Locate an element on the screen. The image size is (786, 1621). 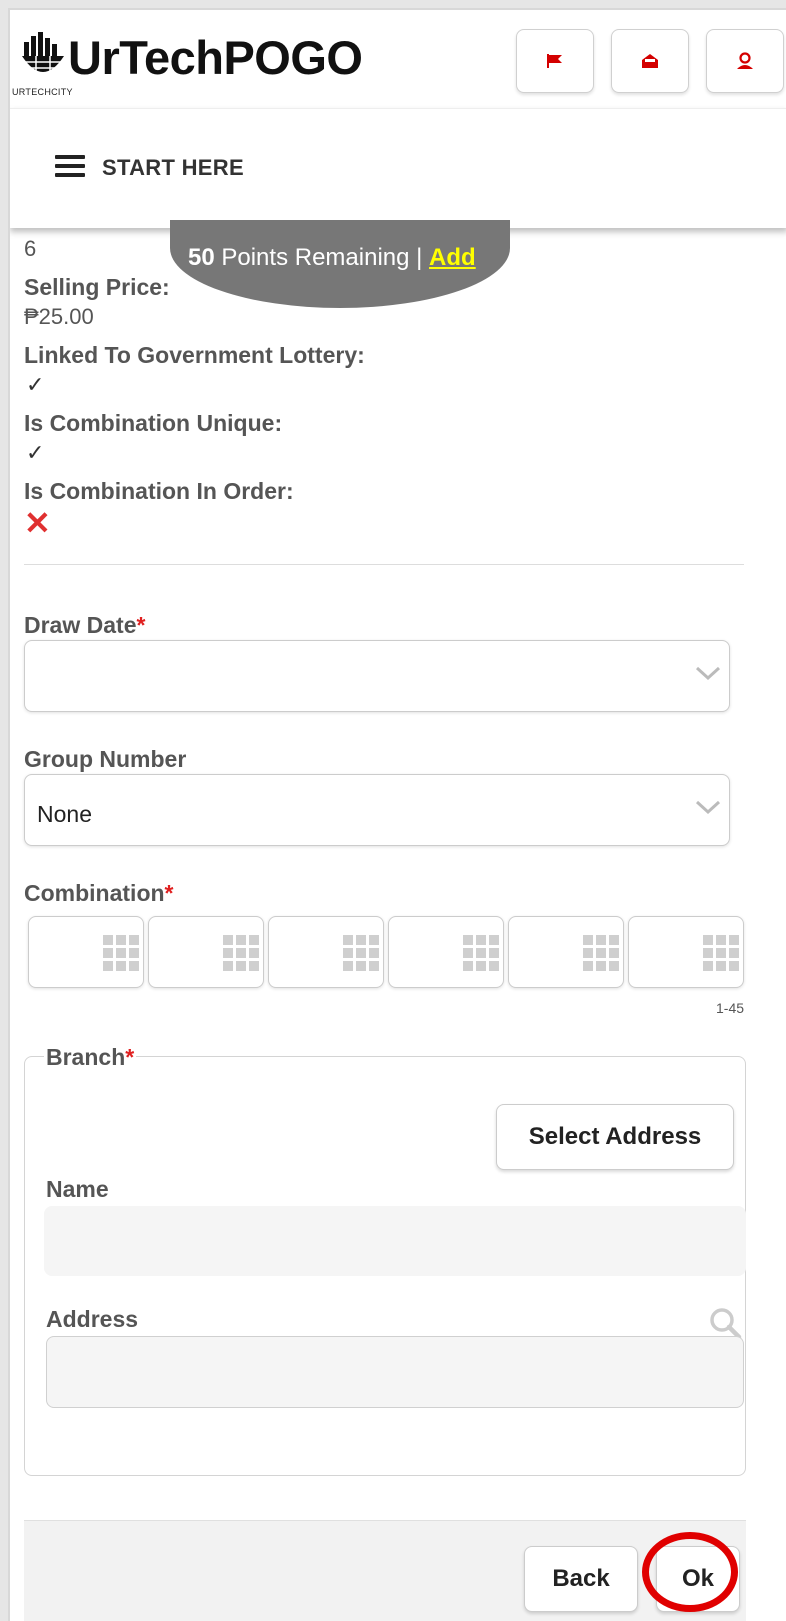
header: UrTechPOGO URTECHCITY is located at coordinates (398, 58).